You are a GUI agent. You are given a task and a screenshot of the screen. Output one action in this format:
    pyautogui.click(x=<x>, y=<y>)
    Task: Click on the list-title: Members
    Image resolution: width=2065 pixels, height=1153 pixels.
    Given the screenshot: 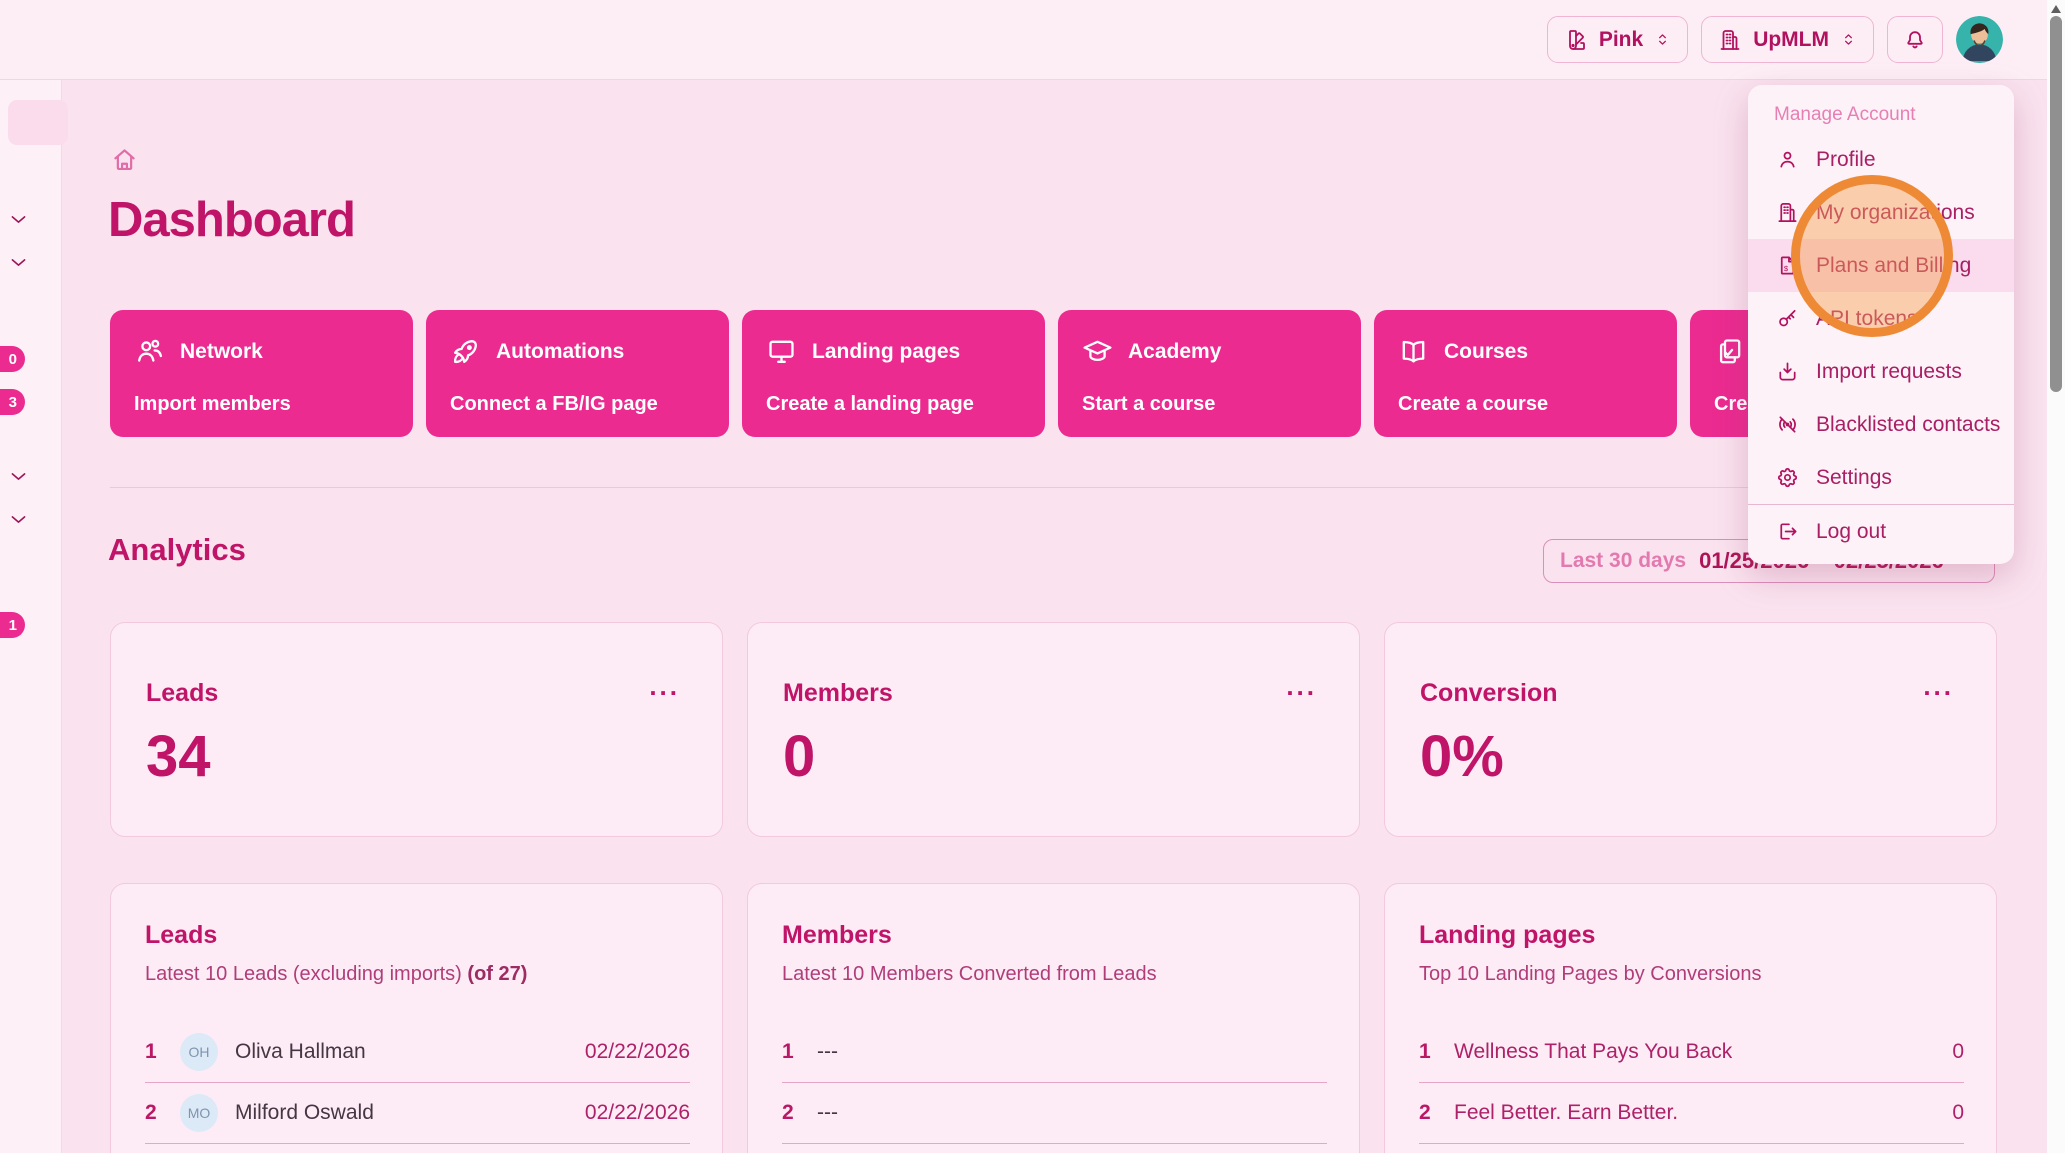 What is the action you would take?
    pyautogui.click(x=837, y=935)
    